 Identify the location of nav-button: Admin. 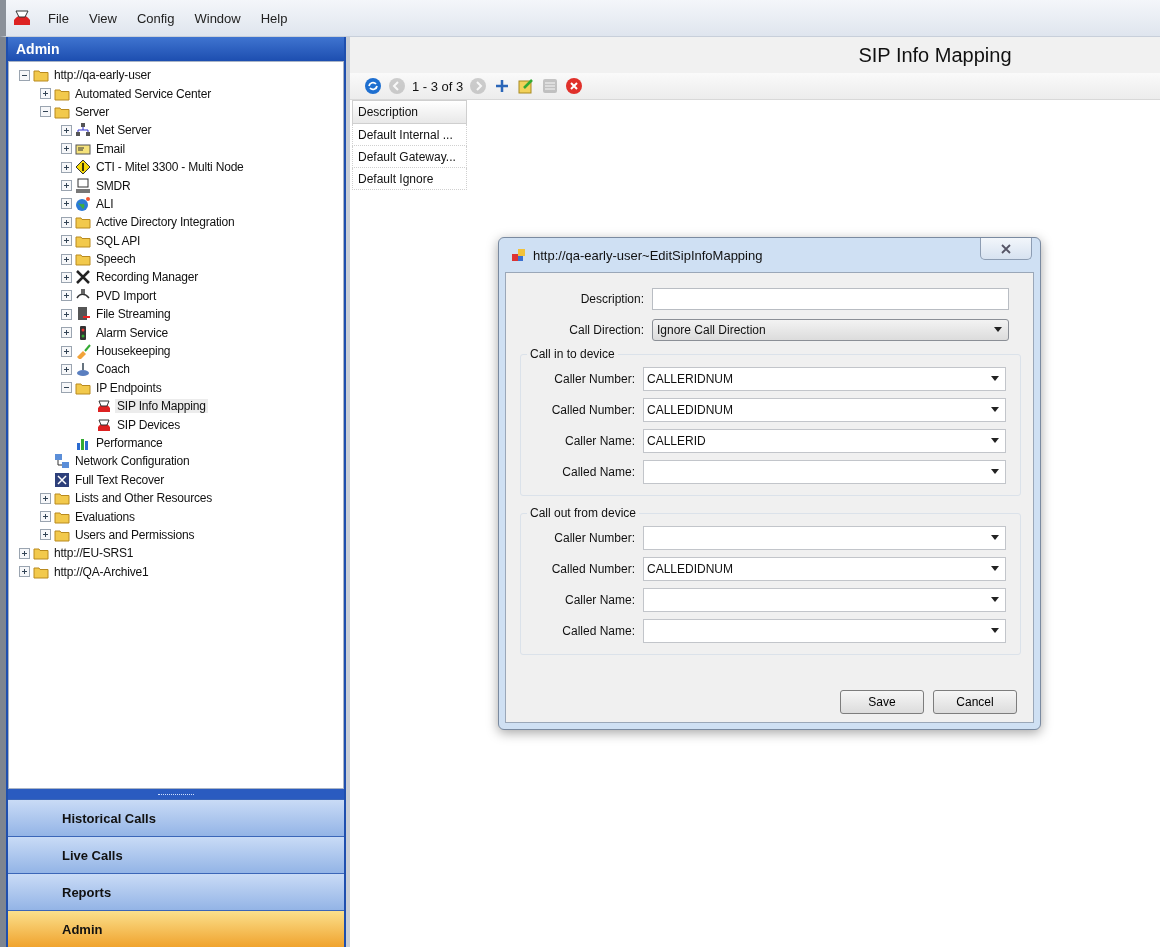
(176, 928).